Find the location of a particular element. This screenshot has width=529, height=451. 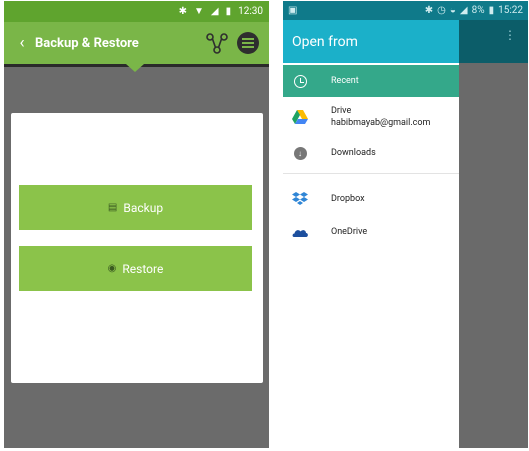

backup-button: ▤ Backup is located at coordinates (135, 207).